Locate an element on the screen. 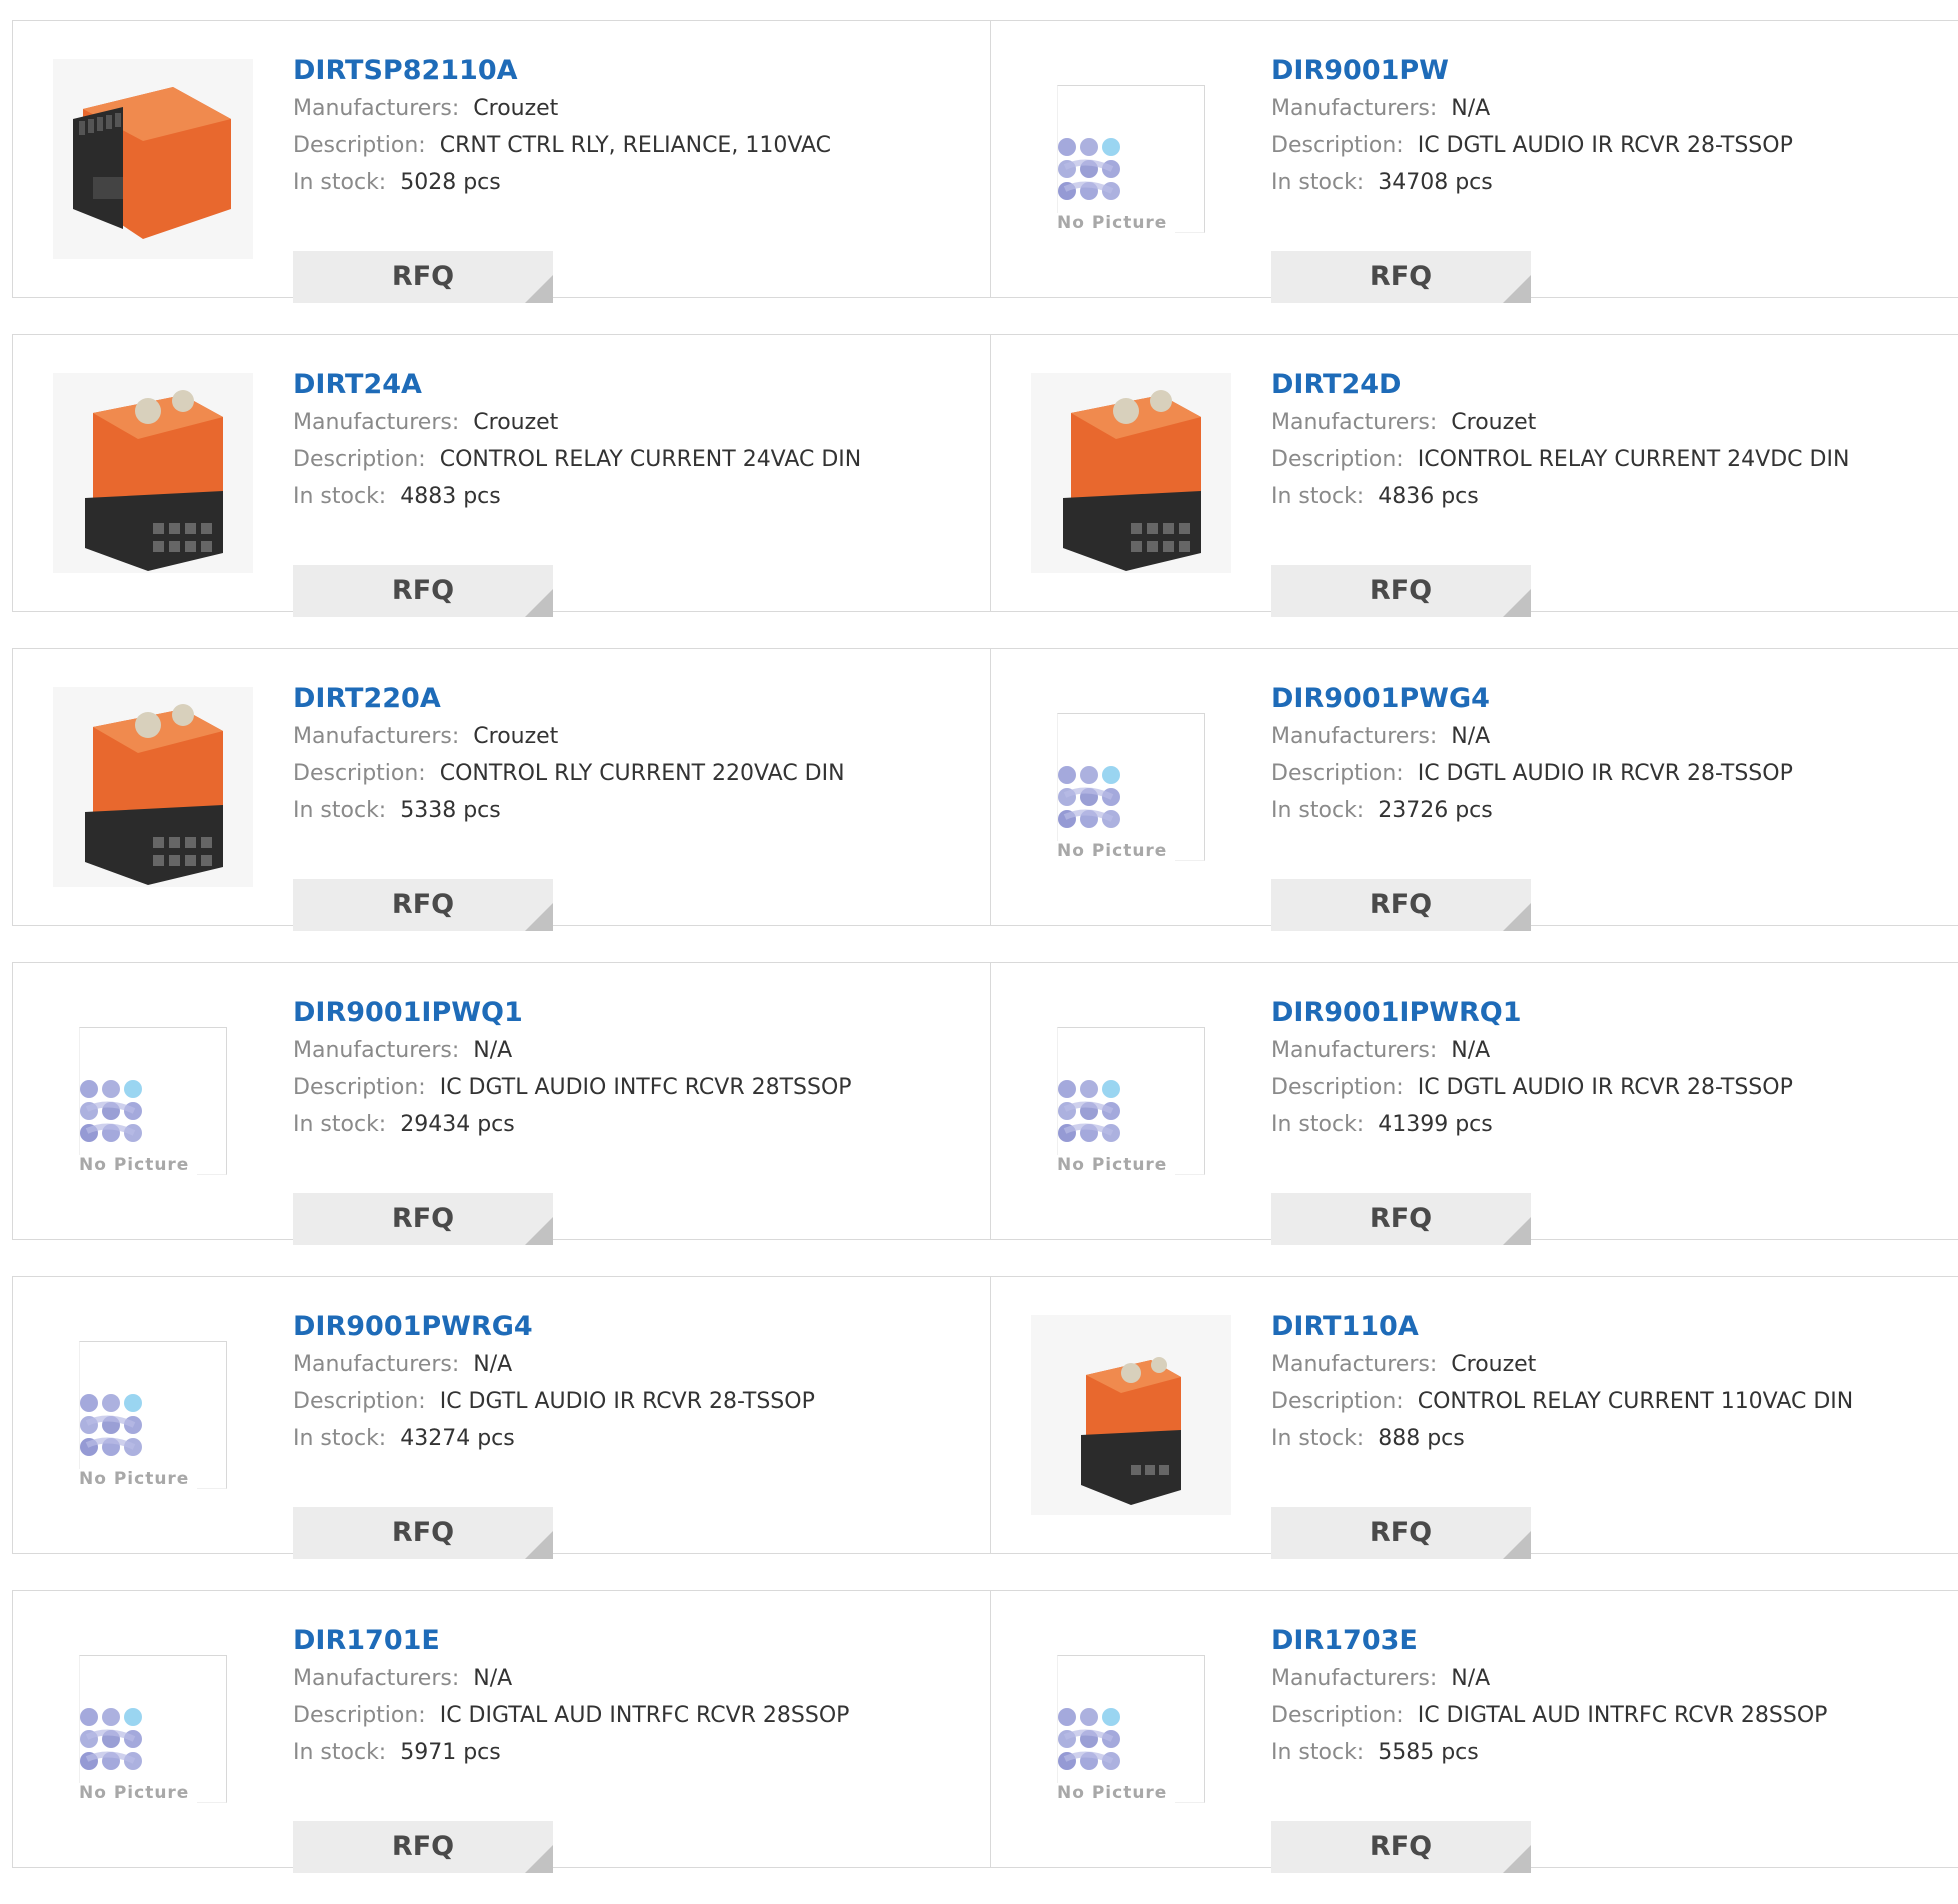 Image resolution: width=1958 pixels, height=1904 pixels. stock-row: In stock: 5971 pcs is located at coordinates (633, 1753).